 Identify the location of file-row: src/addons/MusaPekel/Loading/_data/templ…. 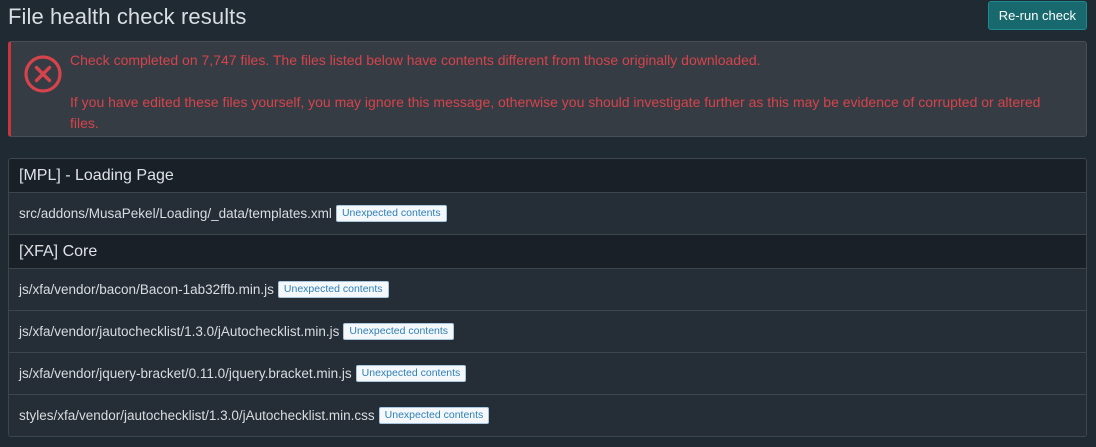
(547, 214).